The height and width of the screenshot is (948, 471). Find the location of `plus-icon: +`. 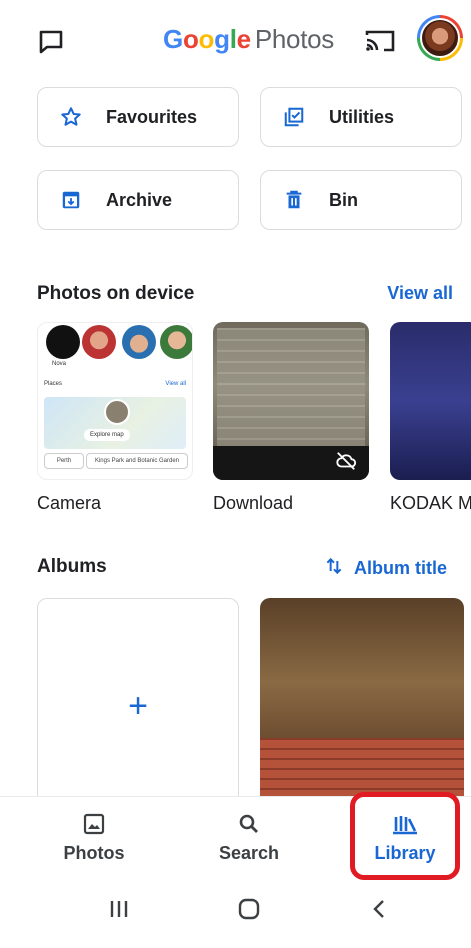

plus-icon: + is located at coordinates (138, 706).